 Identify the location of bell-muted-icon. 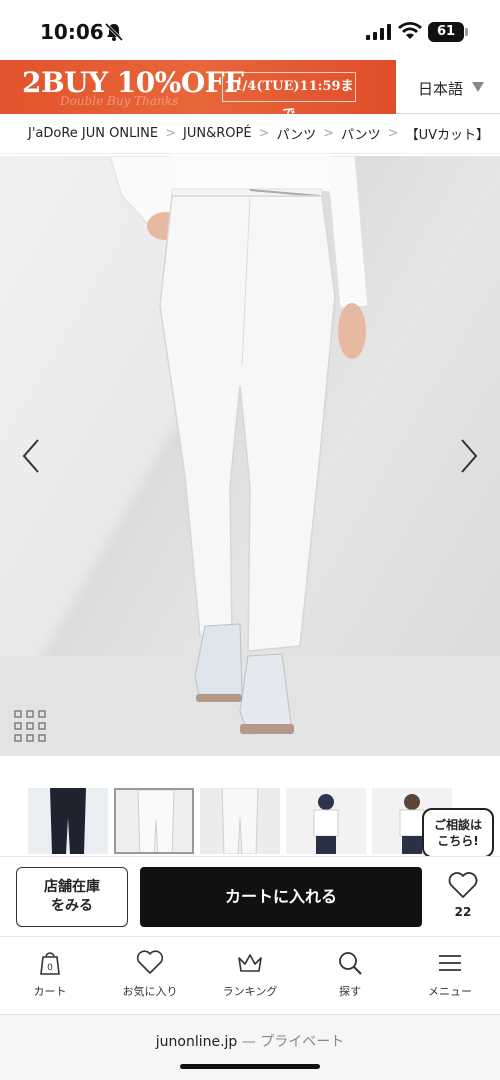
(114, 32).